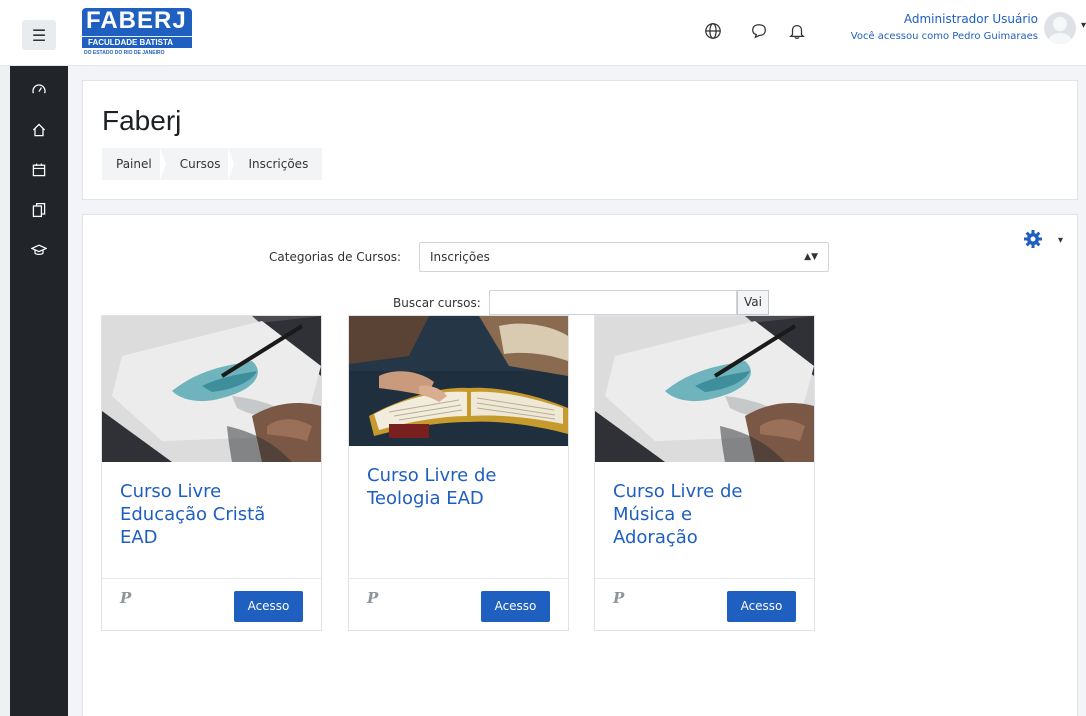 The image size is (1086, 716). What do you see at coordinates (753, 302) in the screenshot?
I see `search-go-button: Vai` at bounding box center [753, 302].